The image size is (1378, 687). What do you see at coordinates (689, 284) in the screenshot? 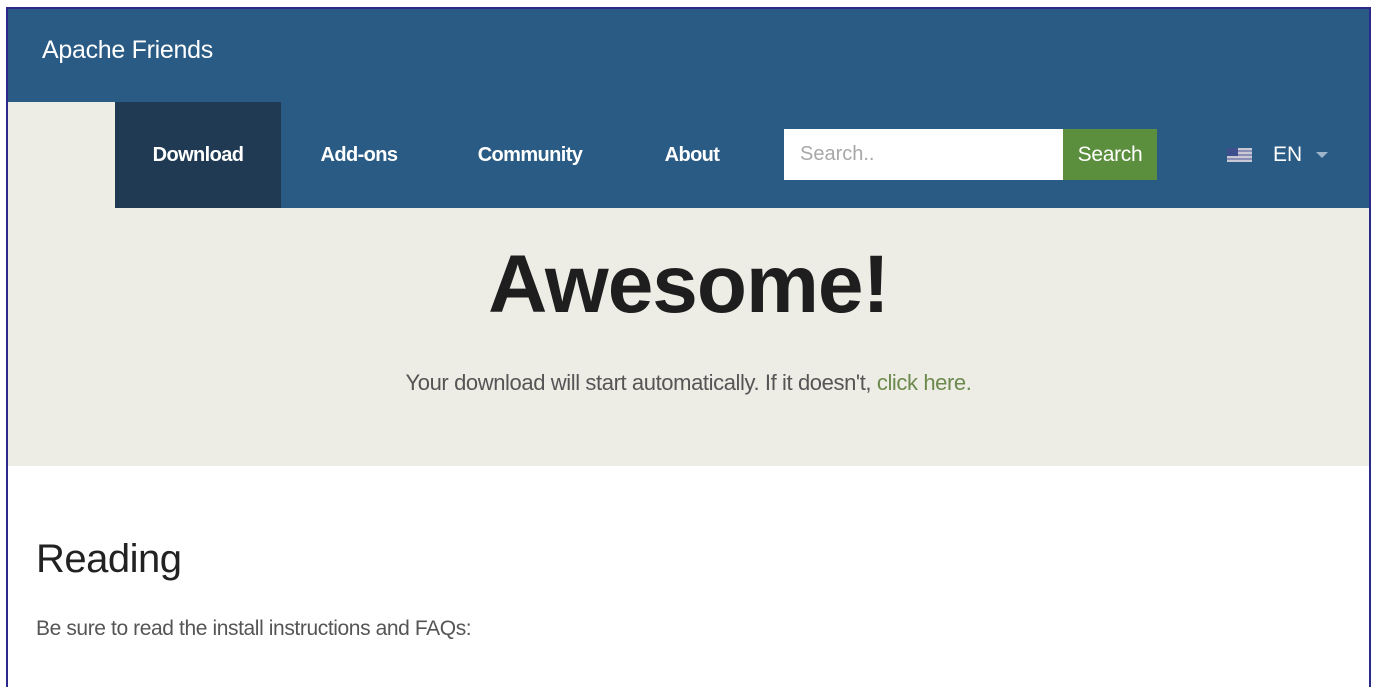
I see `hero-title: Awesome!` at bounding box center [689, 284].